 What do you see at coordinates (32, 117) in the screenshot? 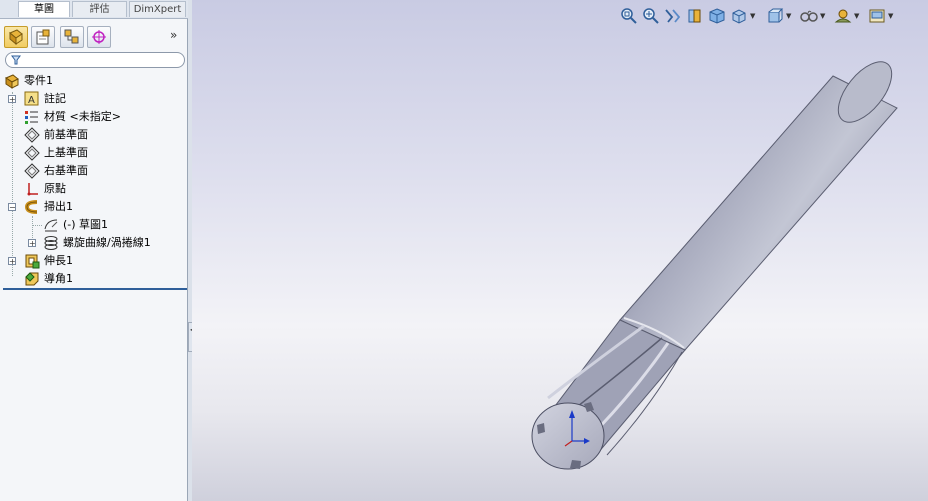
I see `material-icon` at bounding box center [32, 117].